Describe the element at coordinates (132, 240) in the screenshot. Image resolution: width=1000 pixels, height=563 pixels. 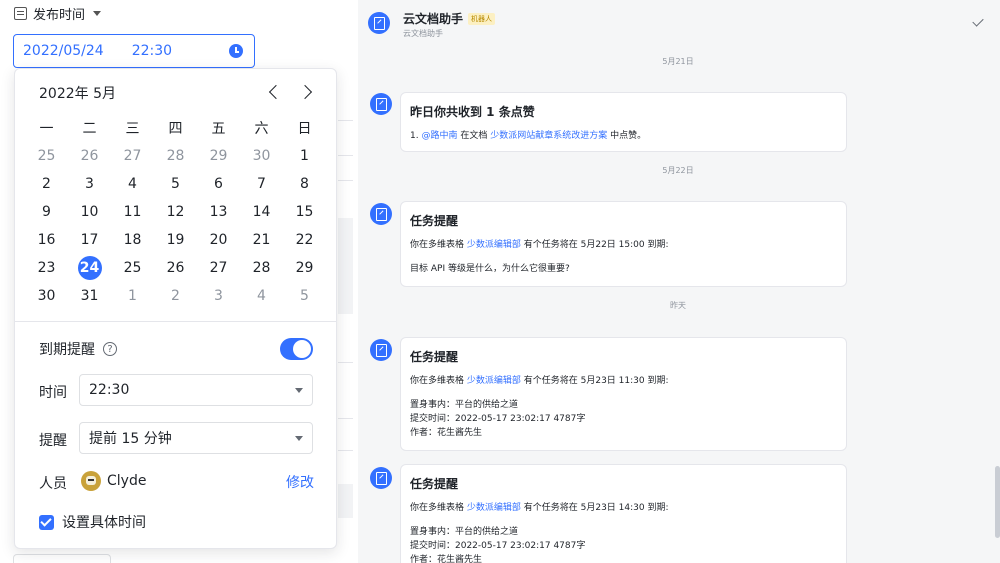
I see `calendar-day: 18` at that location.